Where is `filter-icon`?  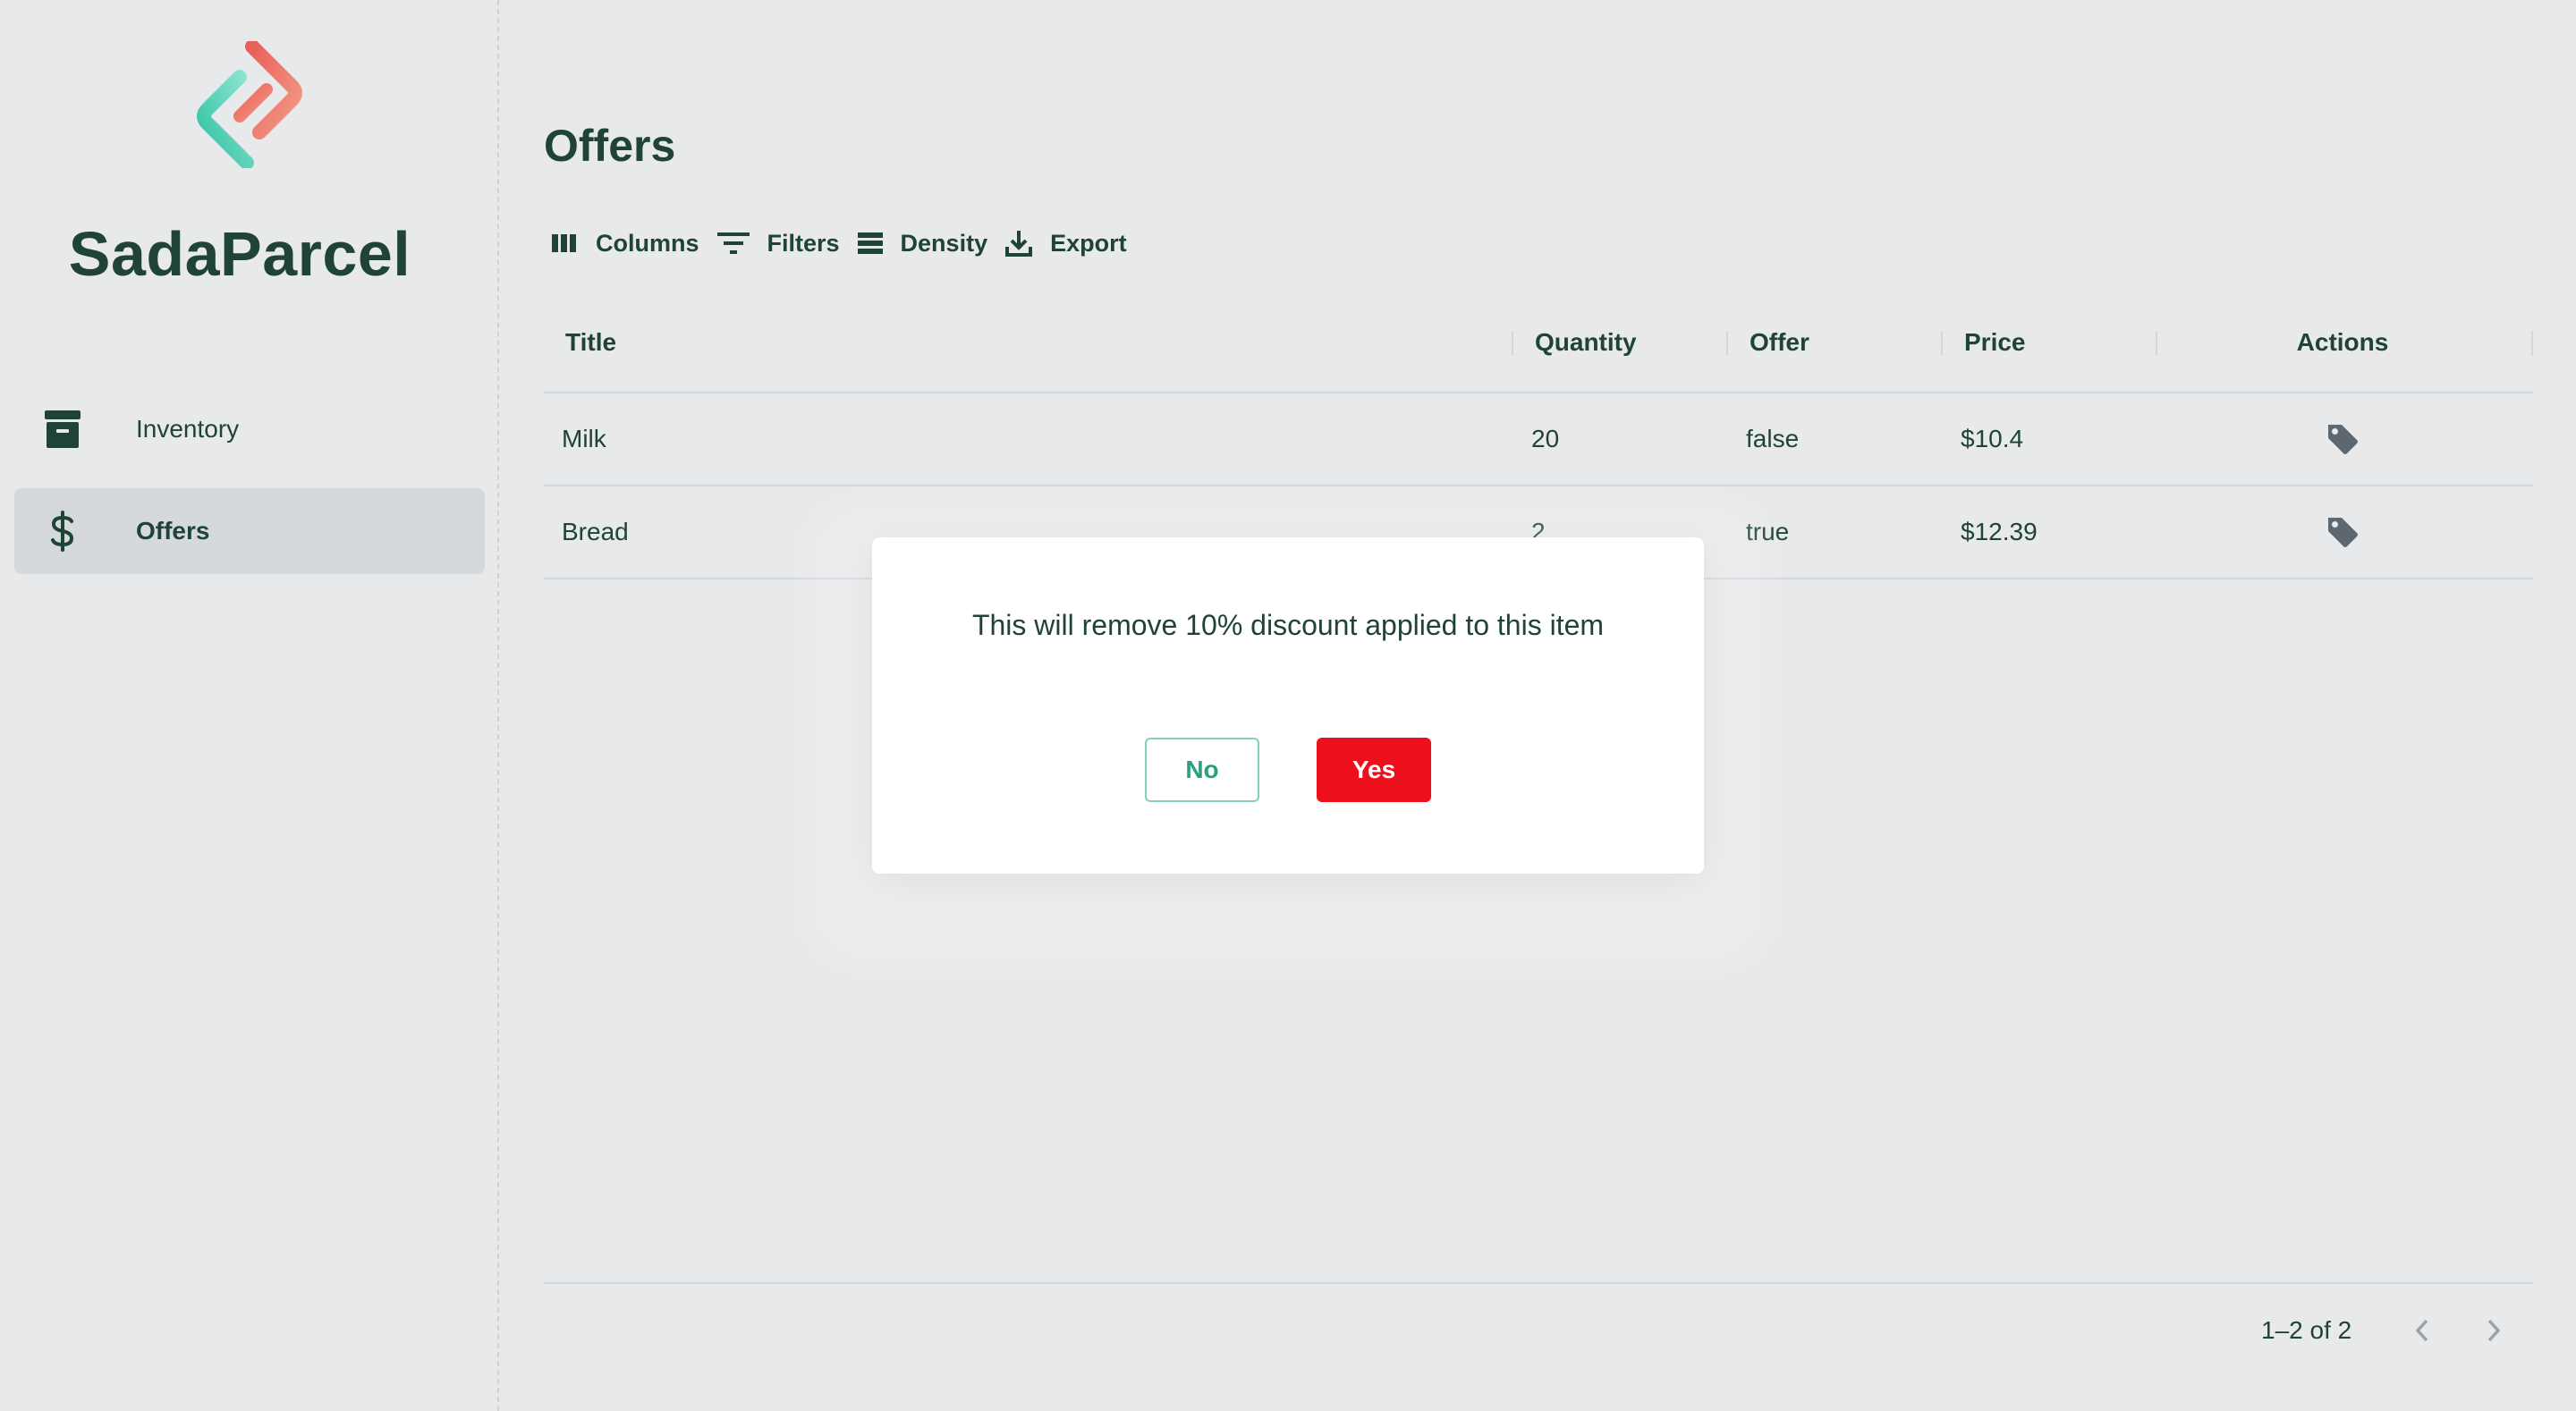 filter-icon is located at coordinates (733, 243).